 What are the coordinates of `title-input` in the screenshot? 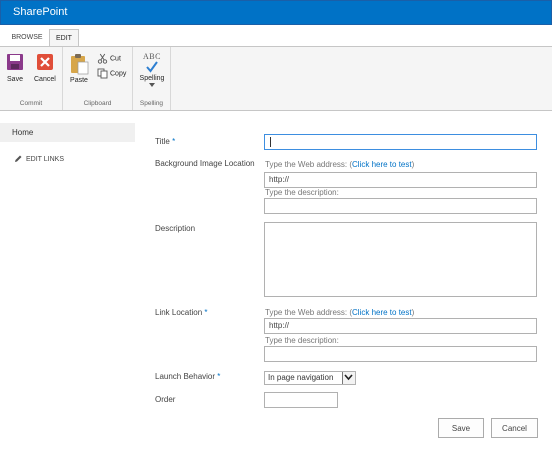 It's located at (400, 142).